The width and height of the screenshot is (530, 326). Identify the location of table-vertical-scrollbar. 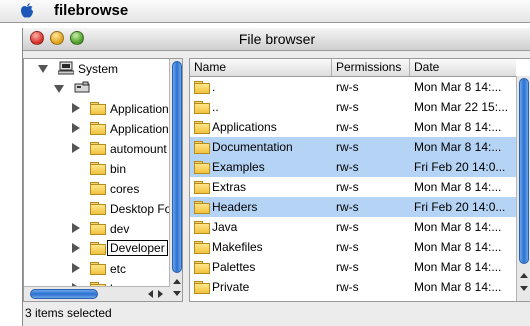
(523, 188).